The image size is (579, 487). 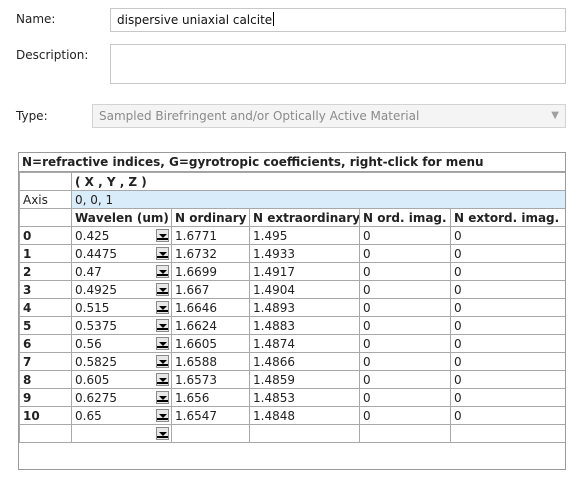 What do you see at coordinates (304, 235) in the screenshot?
I see `n-extraordinary-cell: 1.495` at bounding box center [304, 235].